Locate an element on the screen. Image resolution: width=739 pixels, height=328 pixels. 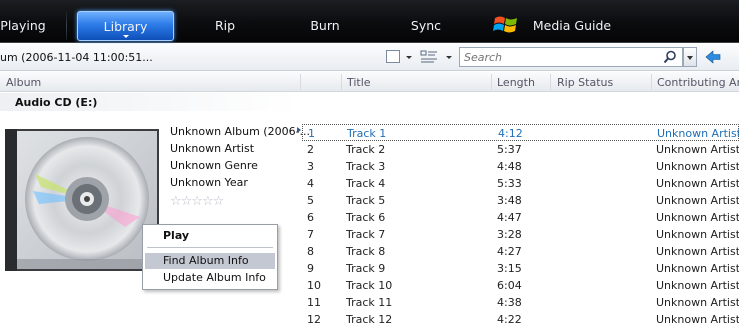
album-genre: Unknown Genre is located at coordinates (214, 165).